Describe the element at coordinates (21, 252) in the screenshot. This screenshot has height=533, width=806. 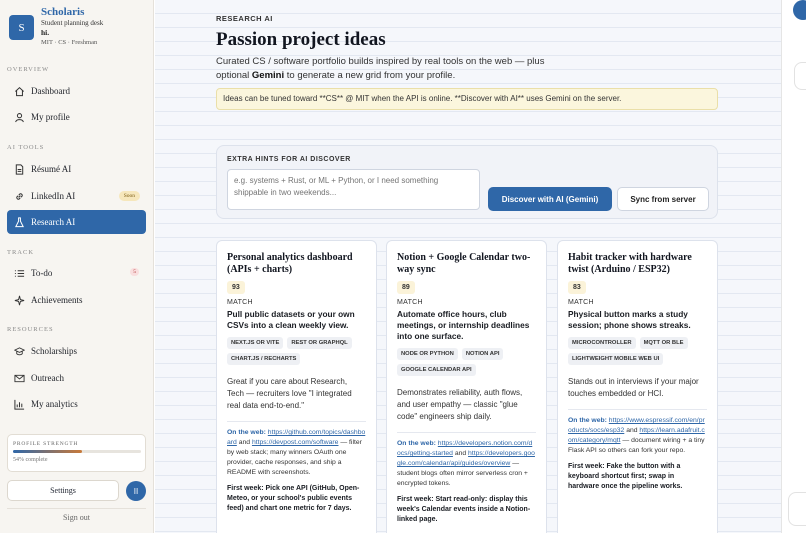
I see `section-label-track: TRACK` at that location.